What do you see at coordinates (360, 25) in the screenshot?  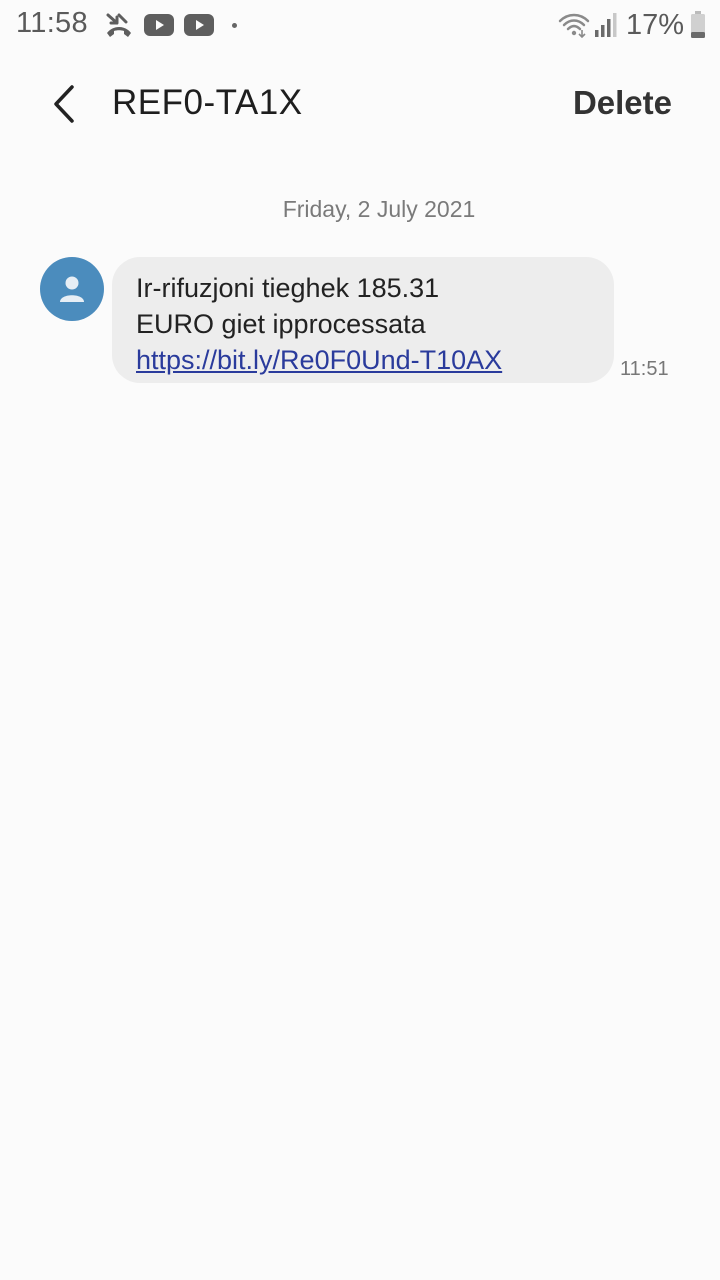 I see `status-bar: 11:58 17%` at bounding box center [360, 25].